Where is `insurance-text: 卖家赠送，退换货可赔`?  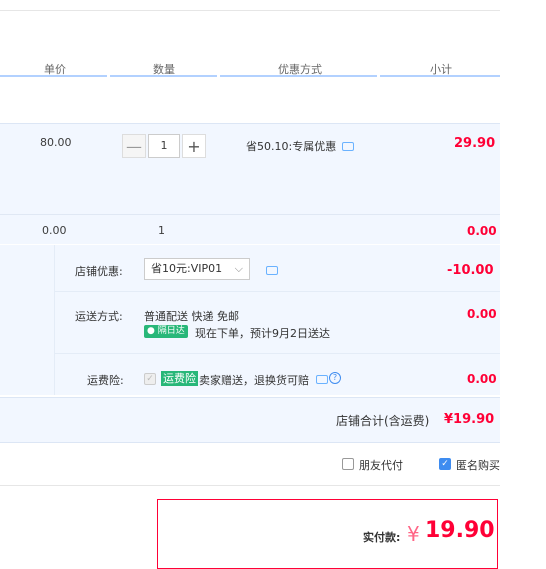 insurance-text: 卖家赠送，退换货可赔 is located at coordinates (254, 380).